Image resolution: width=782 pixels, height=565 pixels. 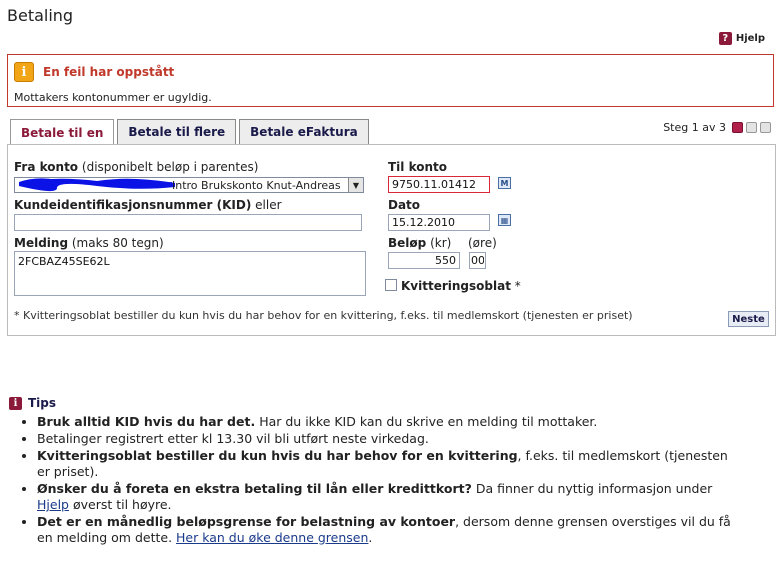 I want to click on increase-limit-link: Her kan du øke denne grensen, so click(x=272, y=537).